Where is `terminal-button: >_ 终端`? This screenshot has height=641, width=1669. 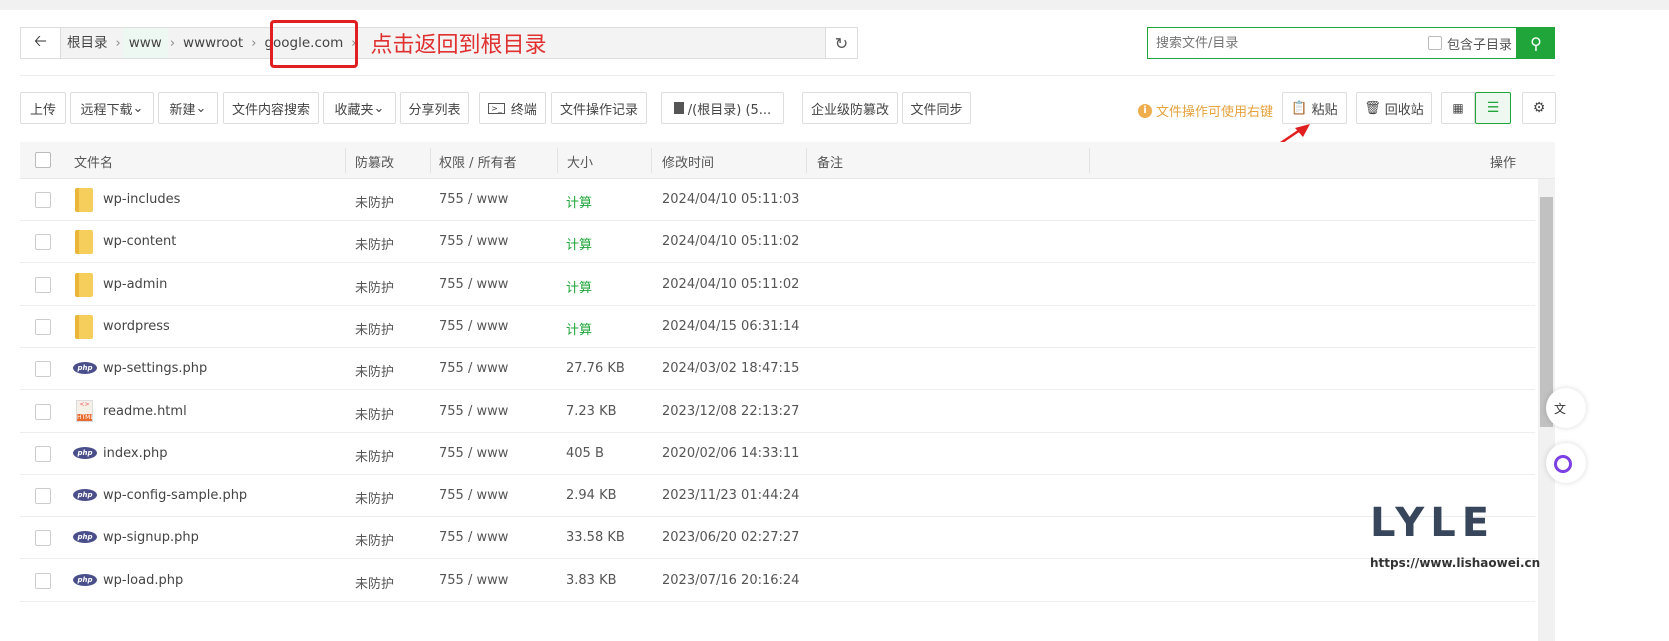
terminal-button: >_ 终端 is located at coordinates (512, 108).